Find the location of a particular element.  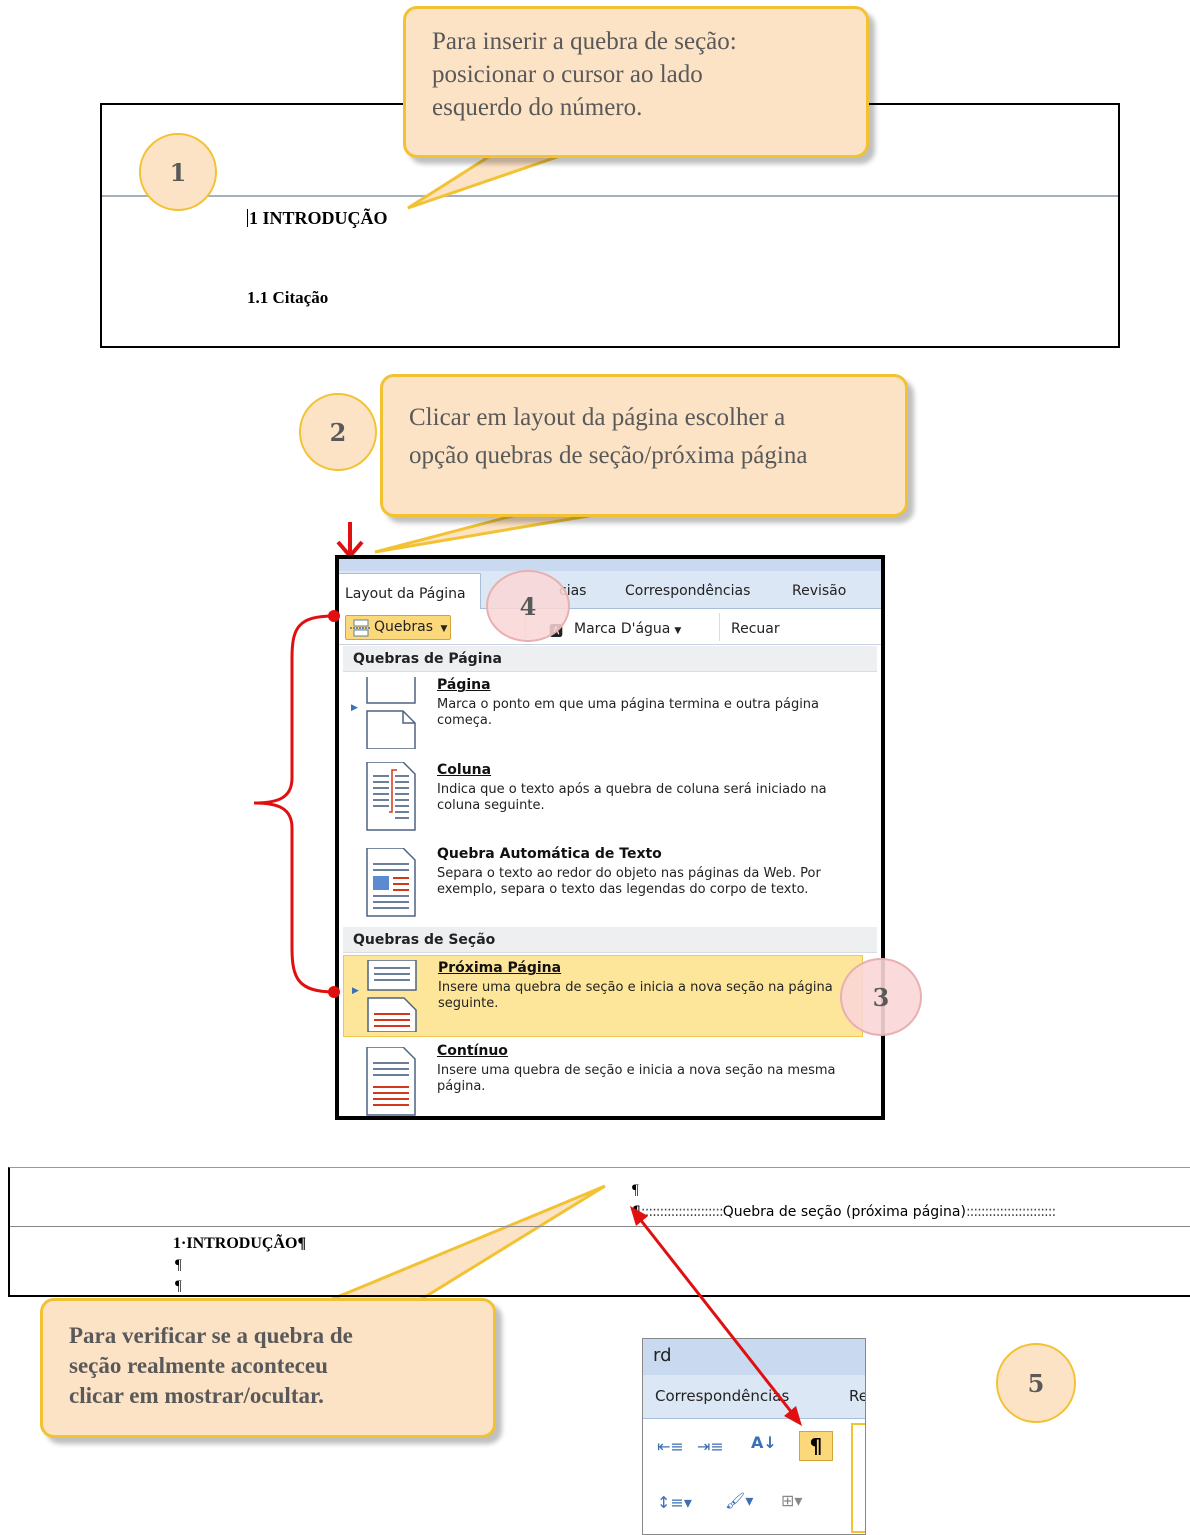

borders-icon: ⊞▾ is located at coordinates (791, 1500).